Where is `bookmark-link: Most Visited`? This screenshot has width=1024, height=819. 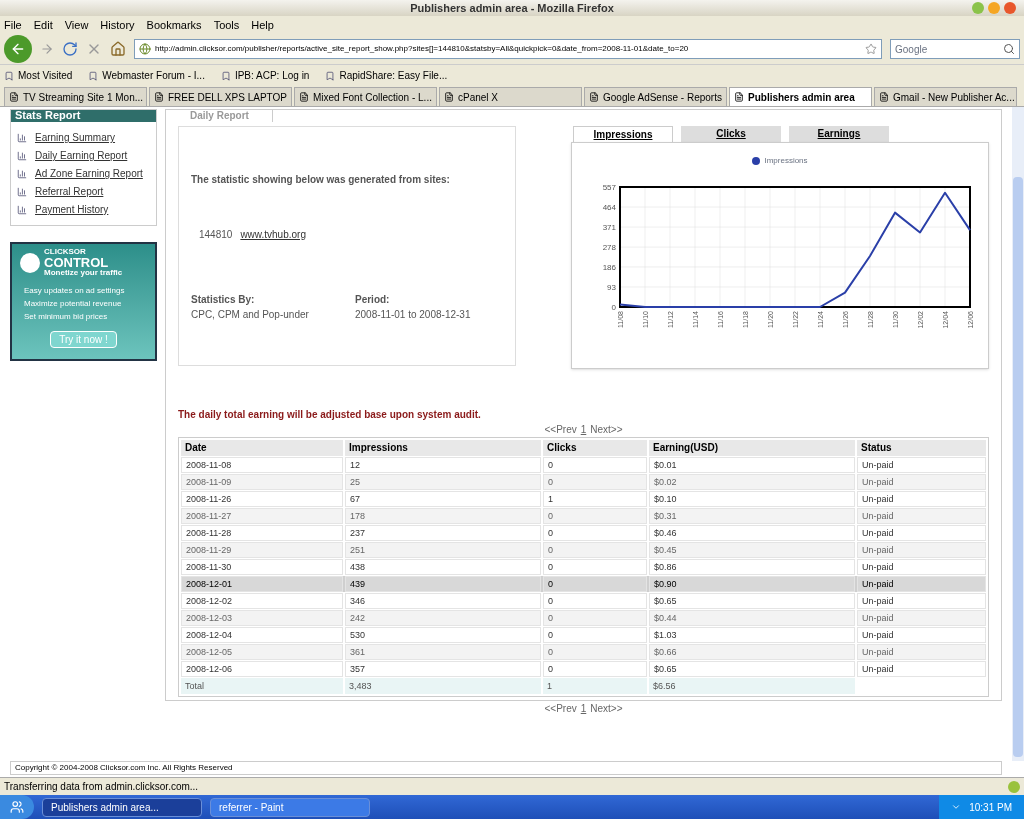
bookmark-link: Most Visited is located at coordinates (38, 75).